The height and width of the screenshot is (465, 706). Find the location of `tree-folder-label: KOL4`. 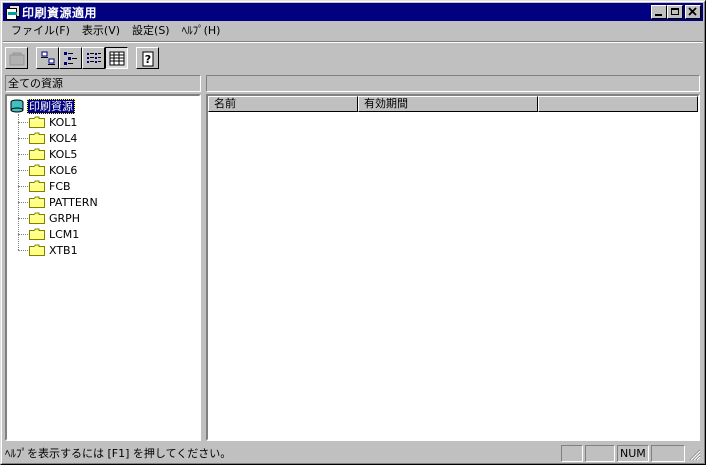

tree-folder-label: KOL4 is located at coordinates (63, 138).